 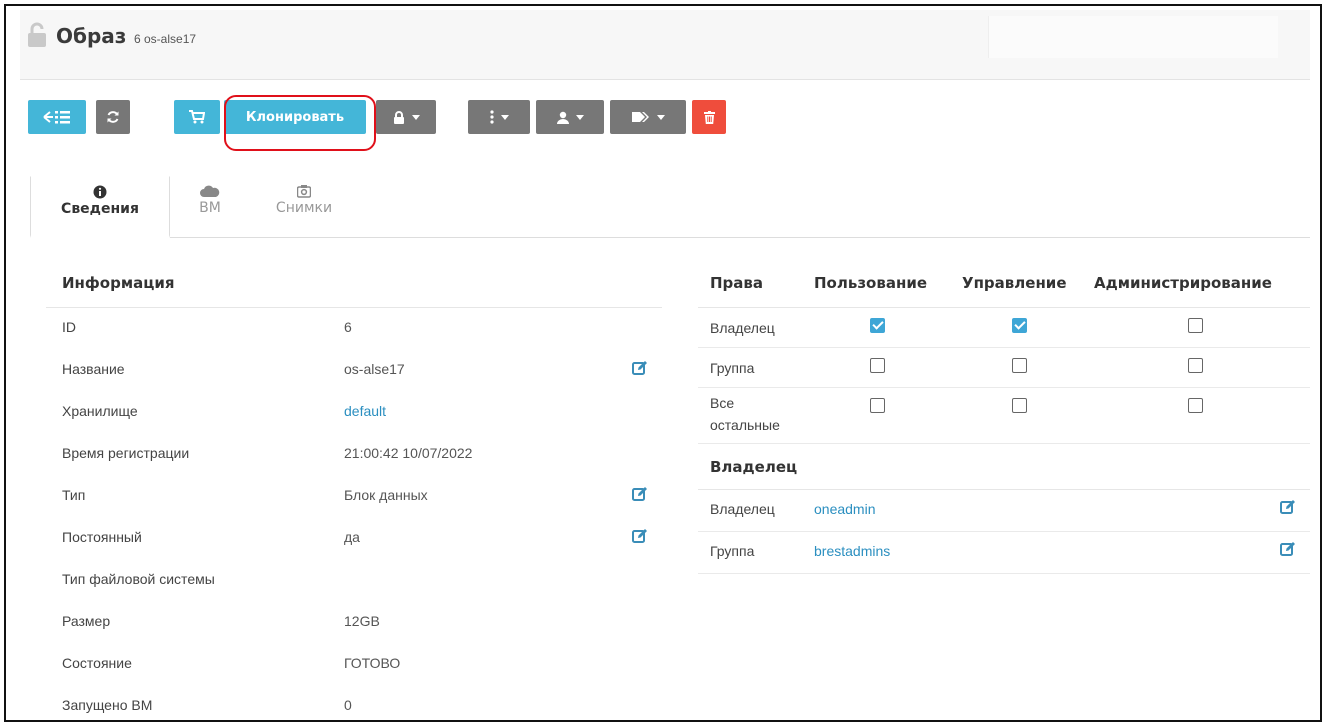 I want to click on info-value: Блок данных, so click(x=386, y=495).